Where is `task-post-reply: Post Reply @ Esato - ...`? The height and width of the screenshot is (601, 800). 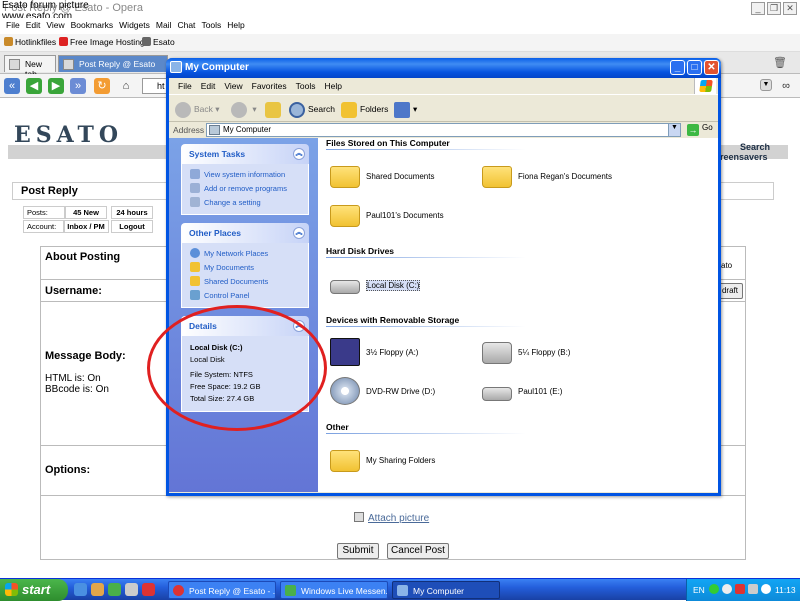
task-post-reply: Post Reply @ Esato - ... is located at coordinates (222, 590).